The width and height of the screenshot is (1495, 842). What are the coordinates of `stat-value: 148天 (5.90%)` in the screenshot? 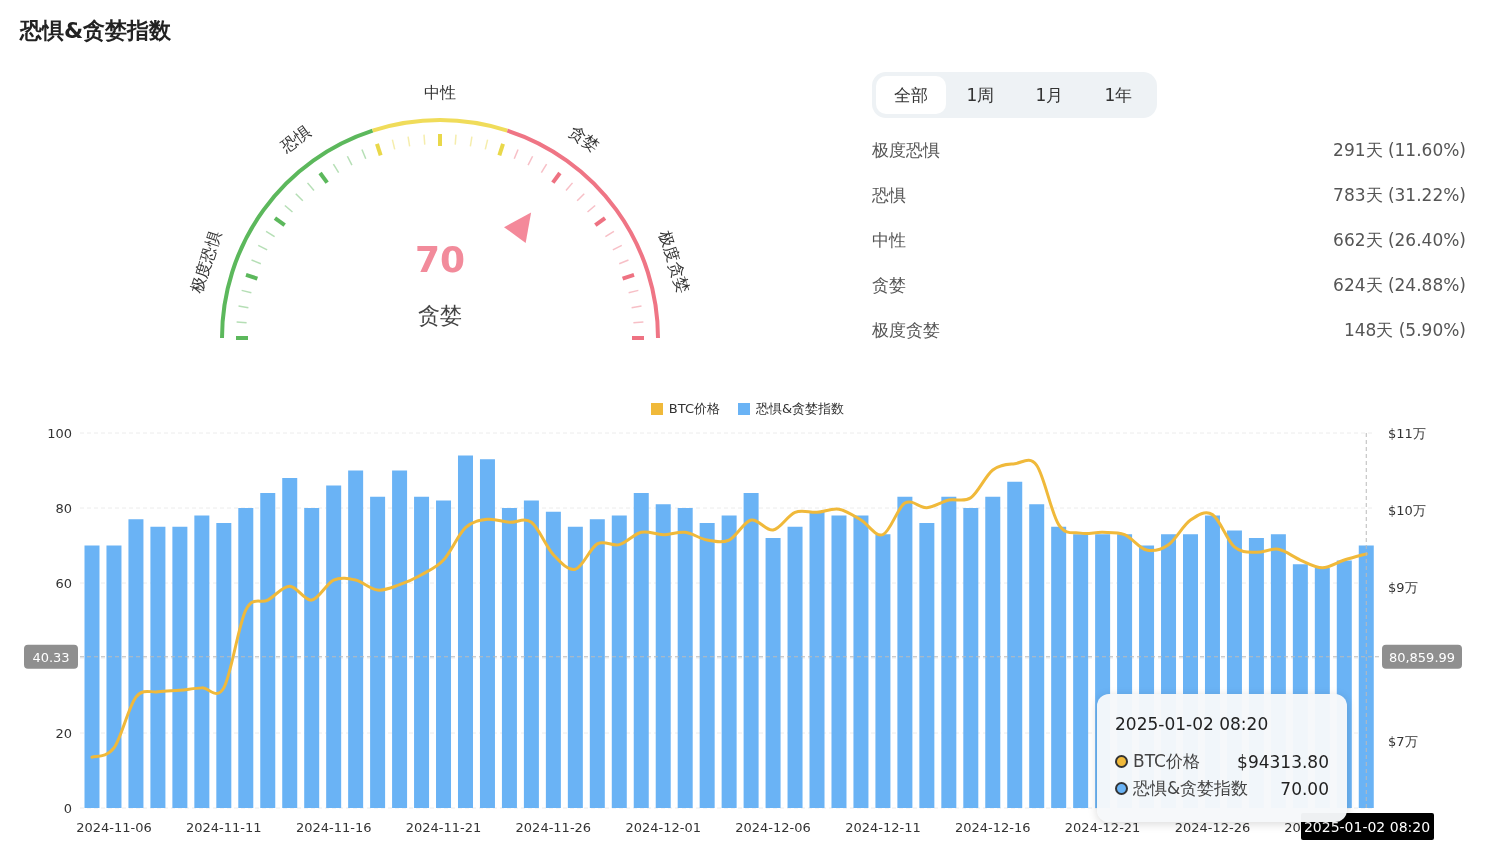 It's located at (1404, 330).